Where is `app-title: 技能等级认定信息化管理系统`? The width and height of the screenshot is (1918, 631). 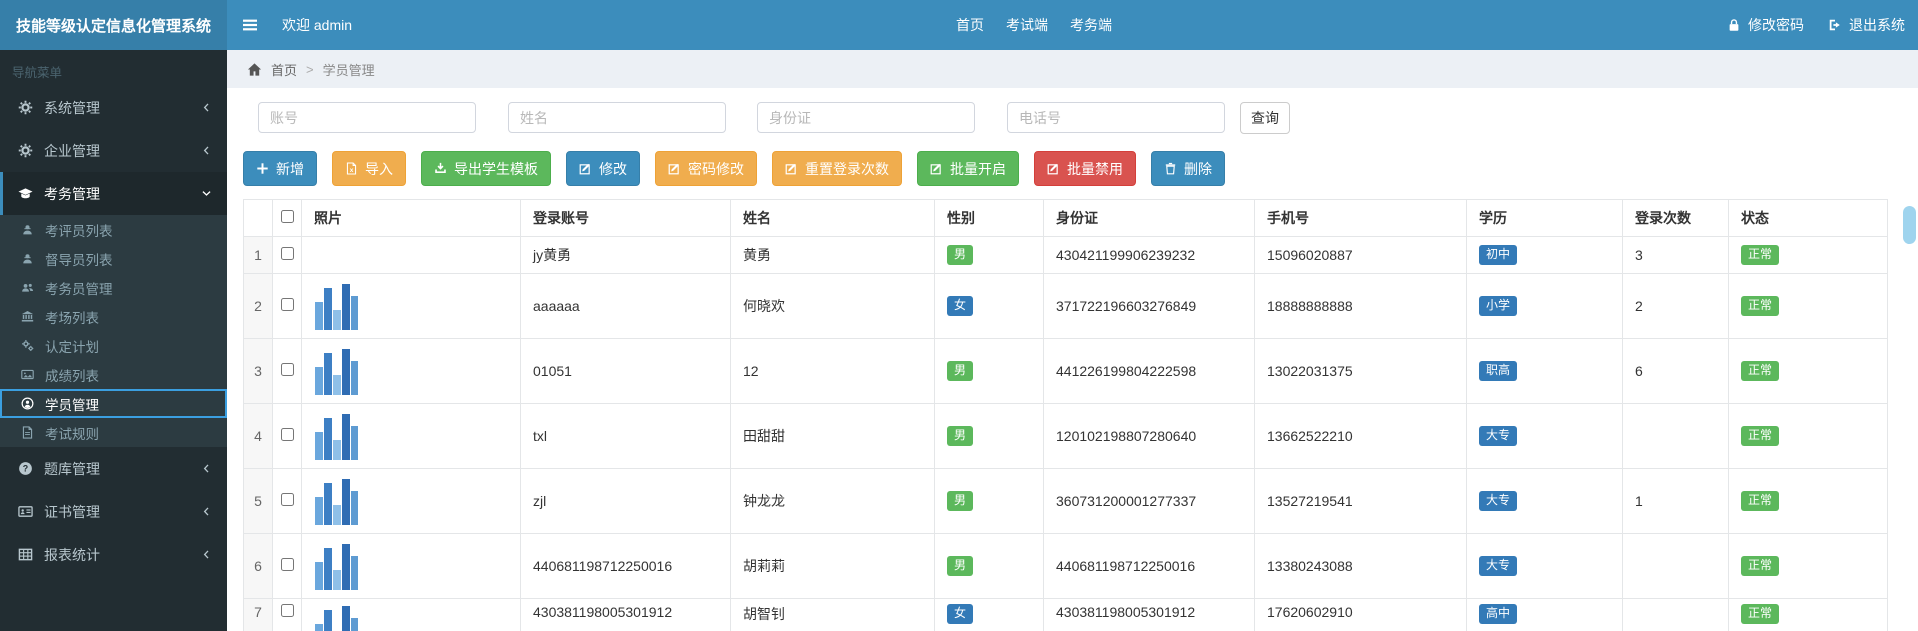 app-title: 技能等级认定信息化管理系统 is located at coordinates (113, 26).